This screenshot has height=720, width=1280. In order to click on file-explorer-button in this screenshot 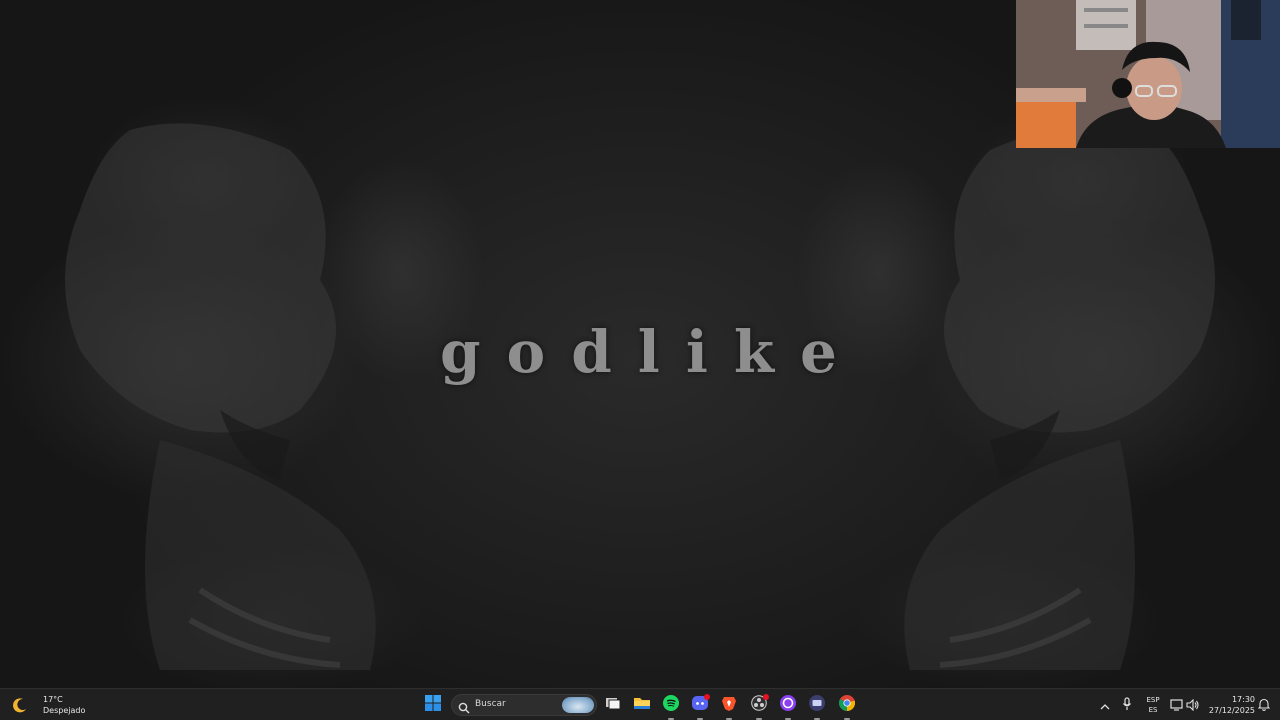, I will do `click(642, 705)`.